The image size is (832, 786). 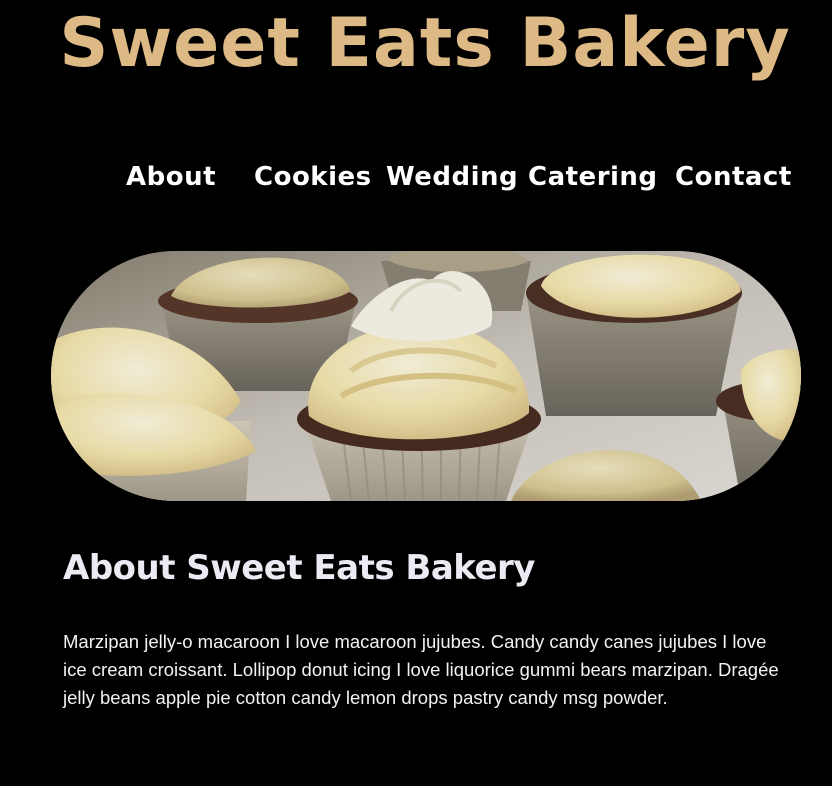 What do you see at coordinates (733, 177) in the screenshot?
I see `nav-link-contact: Contact` at bounding box center [733, 177].